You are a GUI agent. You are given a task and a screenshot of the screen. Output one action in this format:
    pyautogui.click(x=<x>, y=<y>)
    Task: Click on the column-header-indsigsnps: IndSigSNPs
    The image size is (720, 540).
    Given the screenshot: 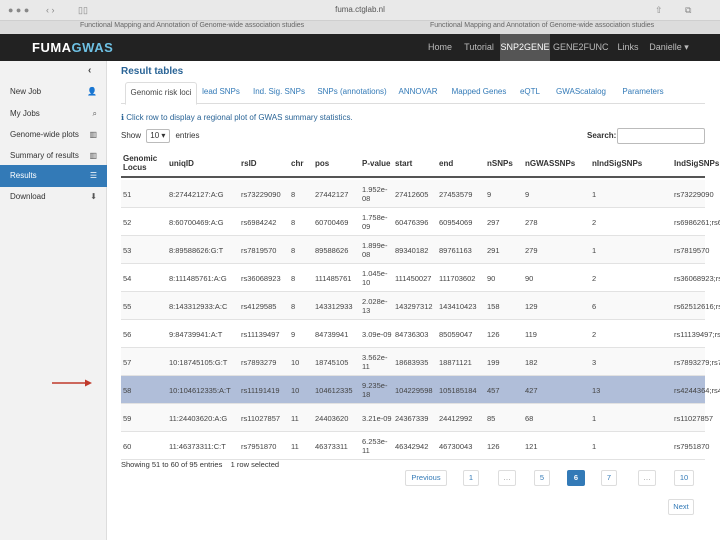 What is the action you would take?
    pyautogui.click(x=697, y=163)
    